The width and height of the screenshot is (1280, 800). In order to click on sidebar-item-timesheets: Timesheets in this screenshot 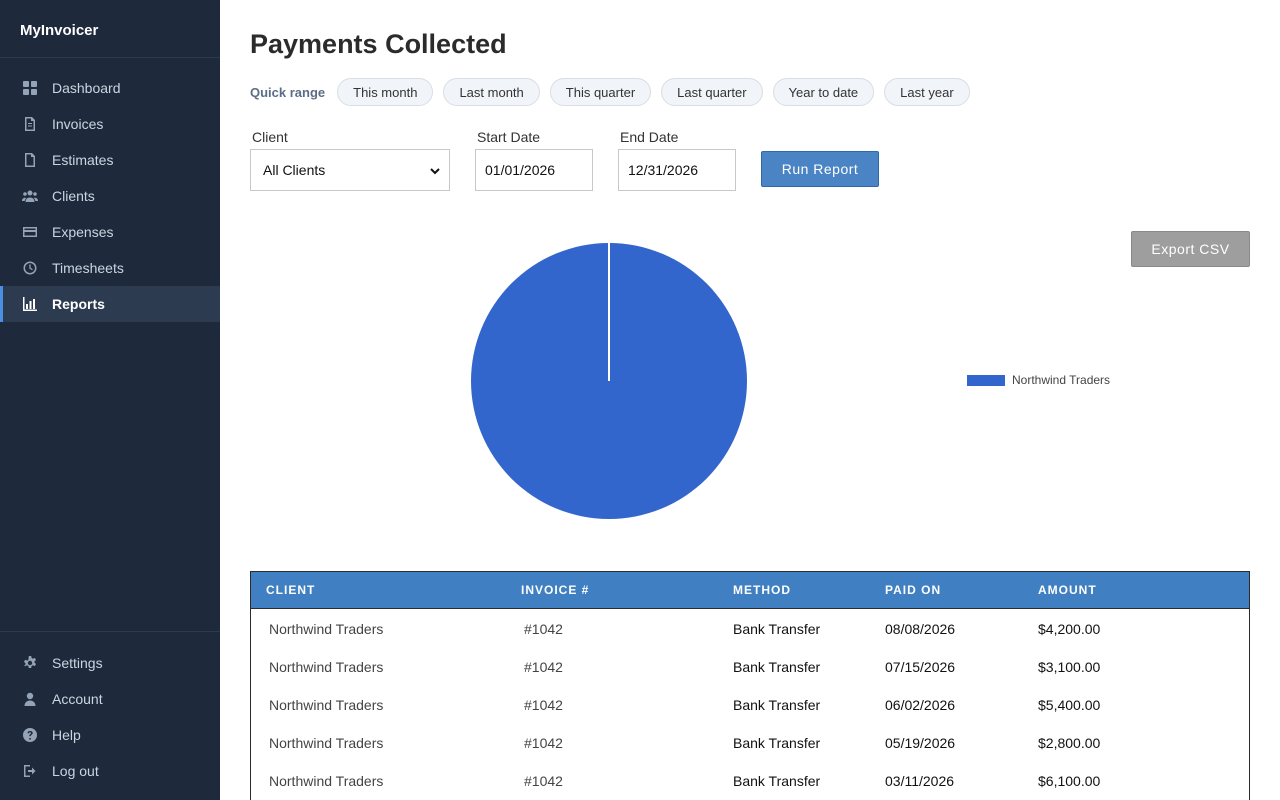, I will do `click(110, 268)`.